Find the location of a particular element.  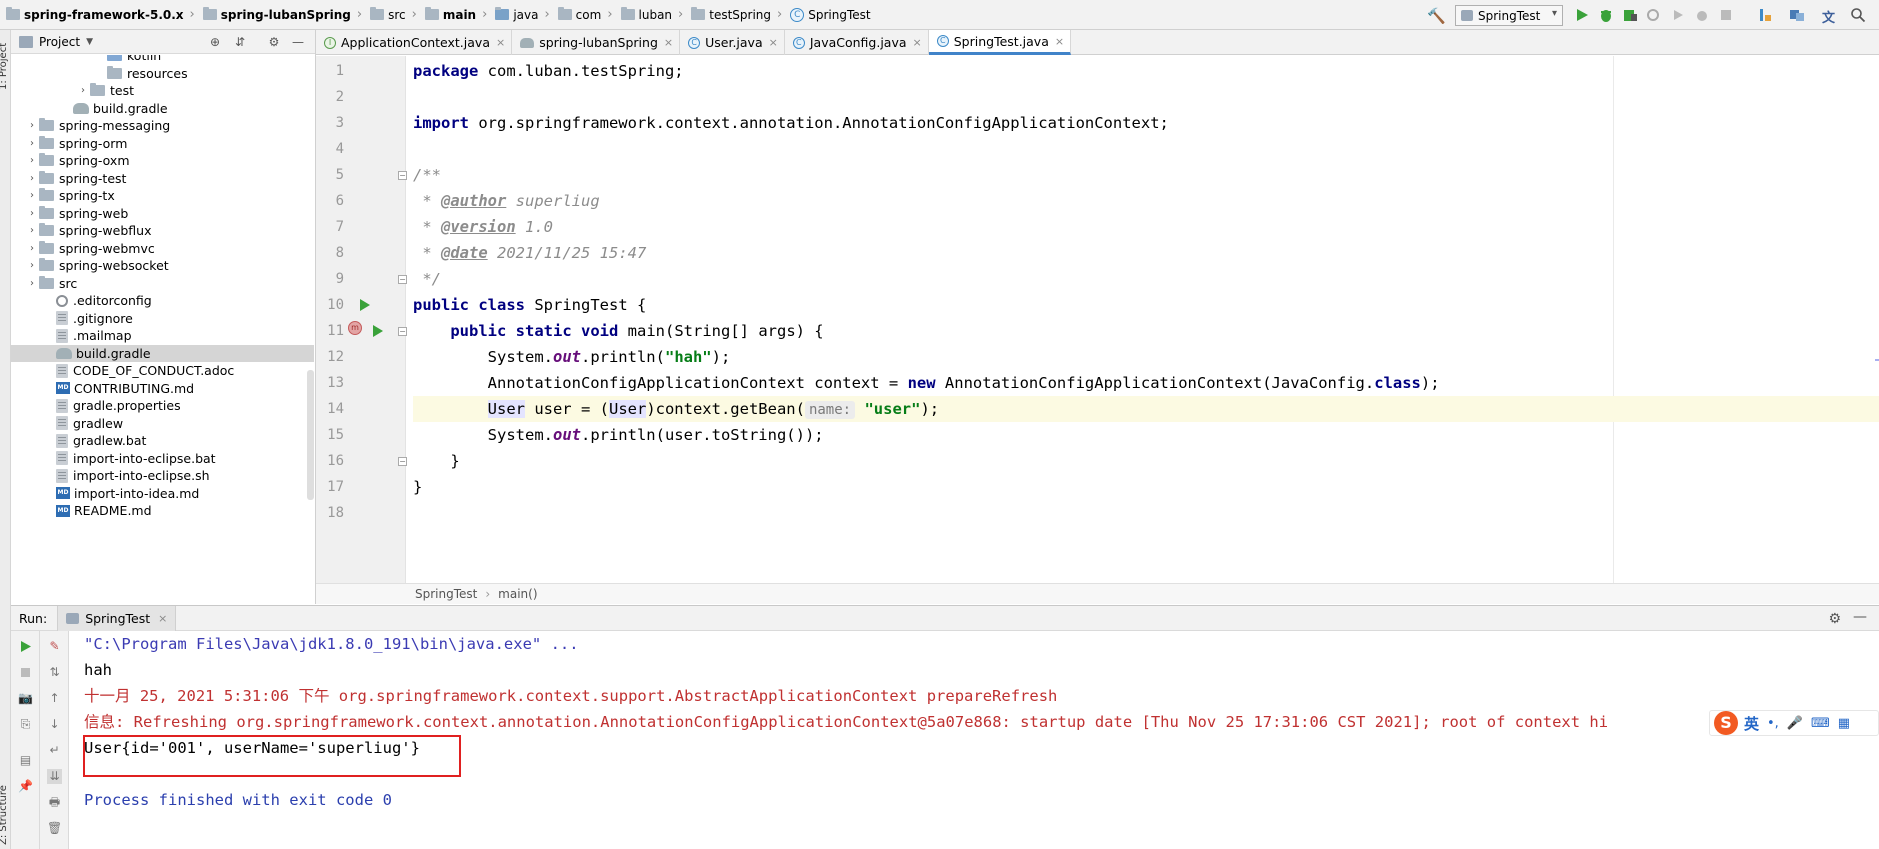

run-main-gutter-icon is located at coordinates (378, 331).